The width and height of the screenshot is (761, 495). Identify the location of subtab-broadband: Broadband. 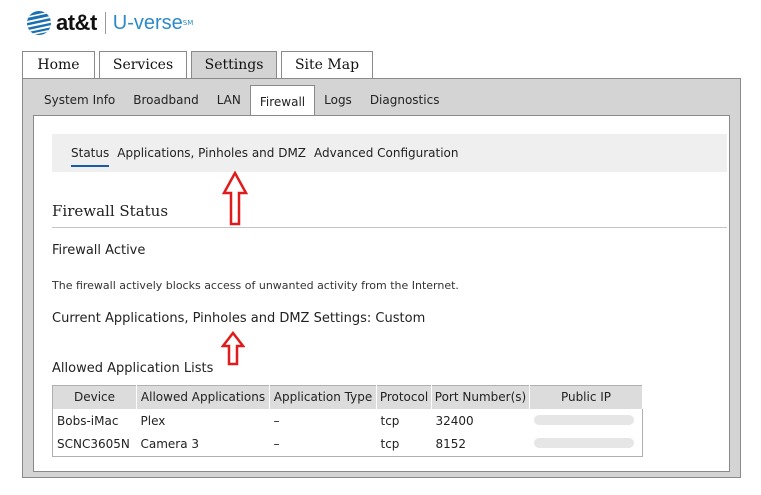
(165, 100).